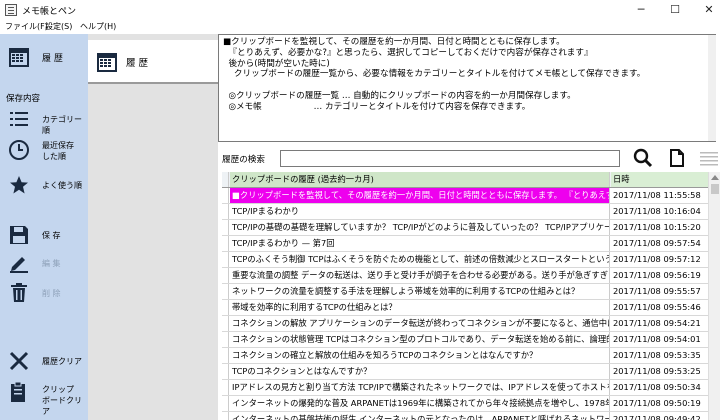 The image size is (726, 420). I want to click on cell-date: 2017/11/08 09:57:12, so click(657, 259).